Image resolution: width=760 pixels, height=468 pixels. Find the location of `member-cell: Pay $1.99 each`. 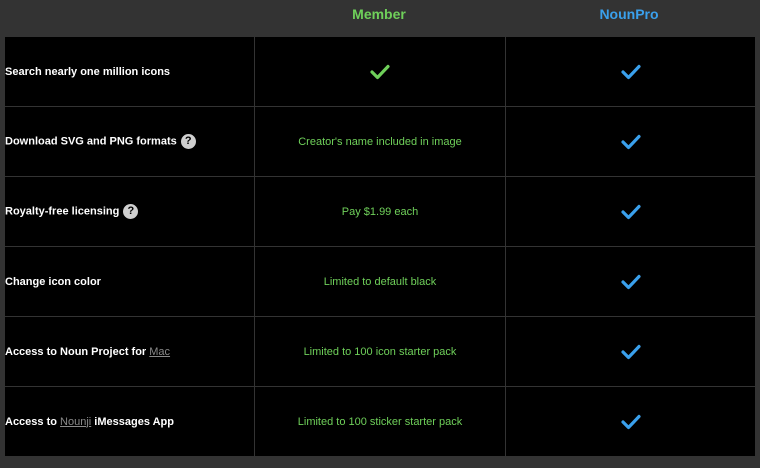

member-cell: Pay $1.99 each is located at coordinates (380, 211).